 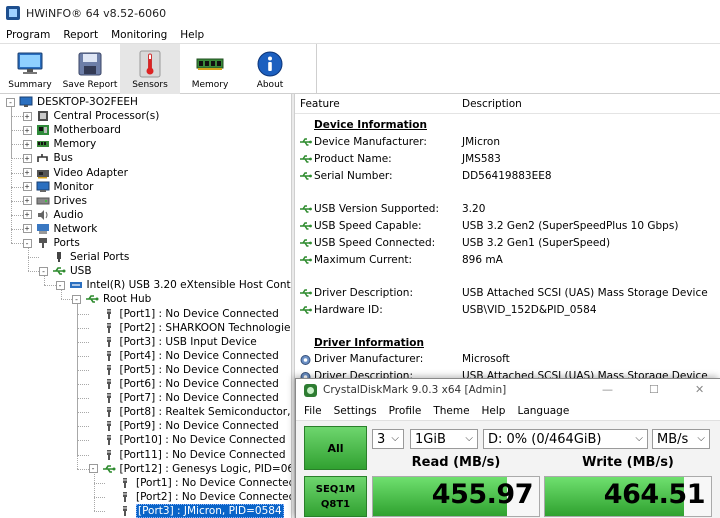 I want to click on menu-monitoring: Monitoring, so click(x=139, y=35).